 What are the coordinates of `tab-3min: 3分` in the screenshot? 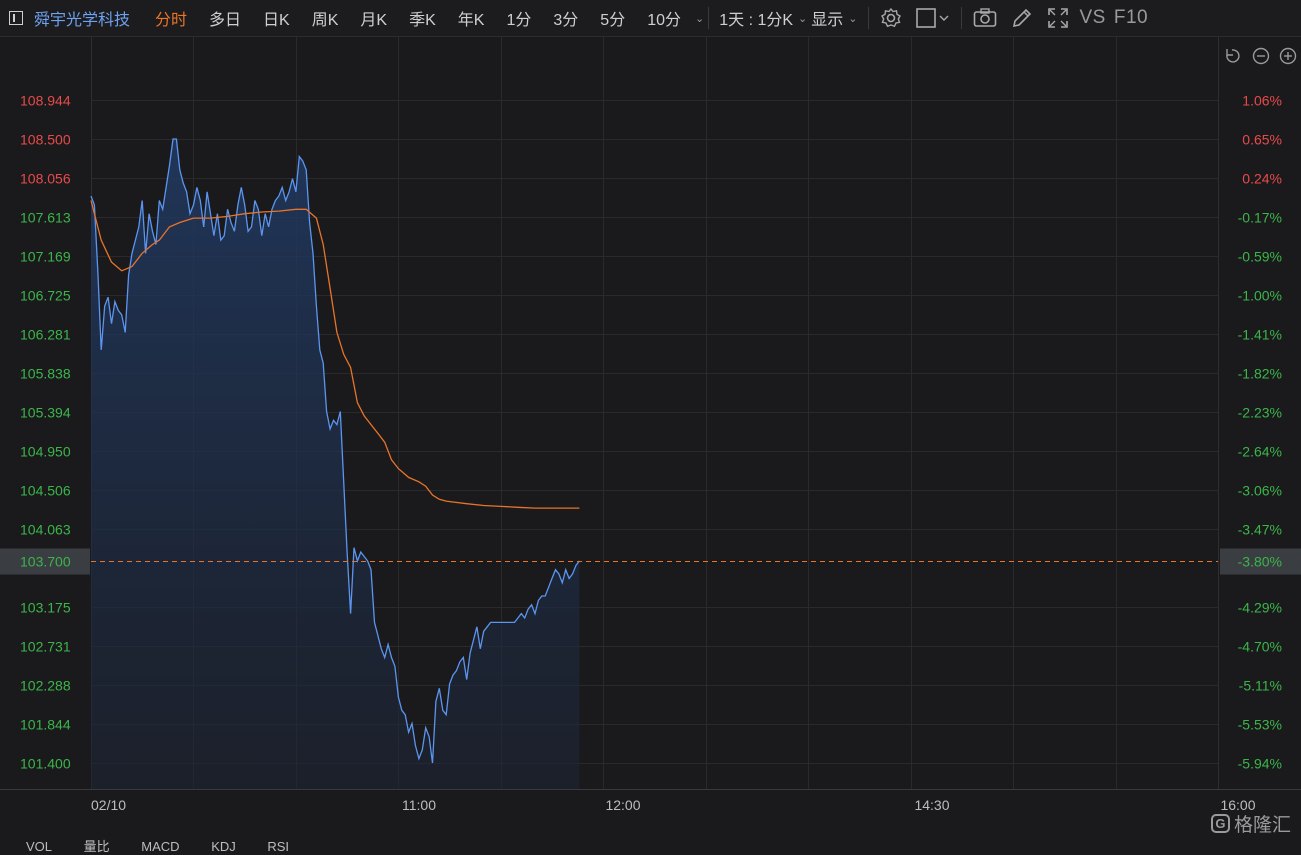 It's located at (565, 18).